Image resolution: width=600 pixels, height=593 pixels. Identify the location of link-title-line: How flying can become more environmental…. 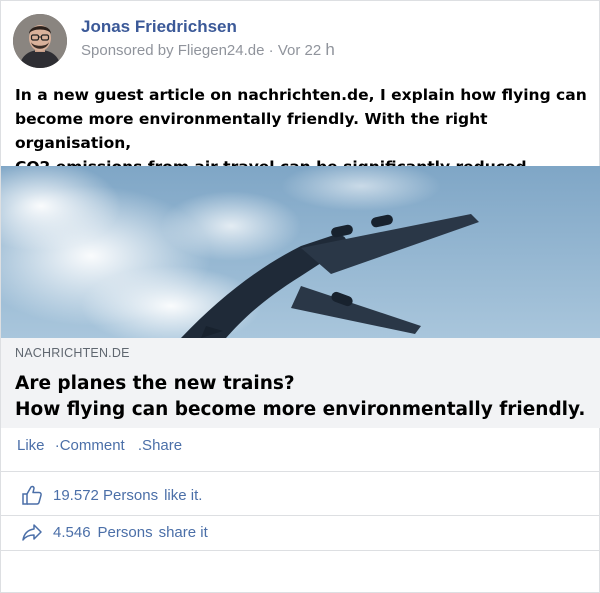
(300, 409).